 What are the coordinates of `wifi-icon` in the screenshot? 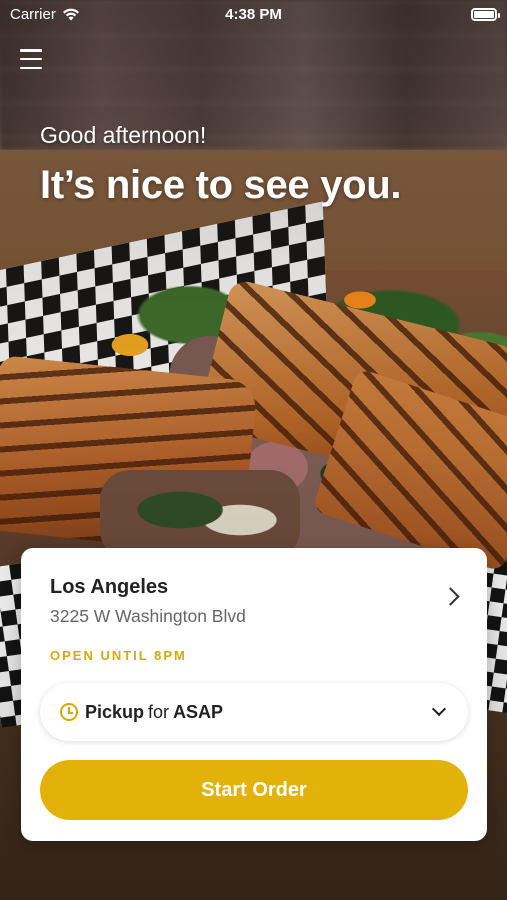 It's located at (70, 14).